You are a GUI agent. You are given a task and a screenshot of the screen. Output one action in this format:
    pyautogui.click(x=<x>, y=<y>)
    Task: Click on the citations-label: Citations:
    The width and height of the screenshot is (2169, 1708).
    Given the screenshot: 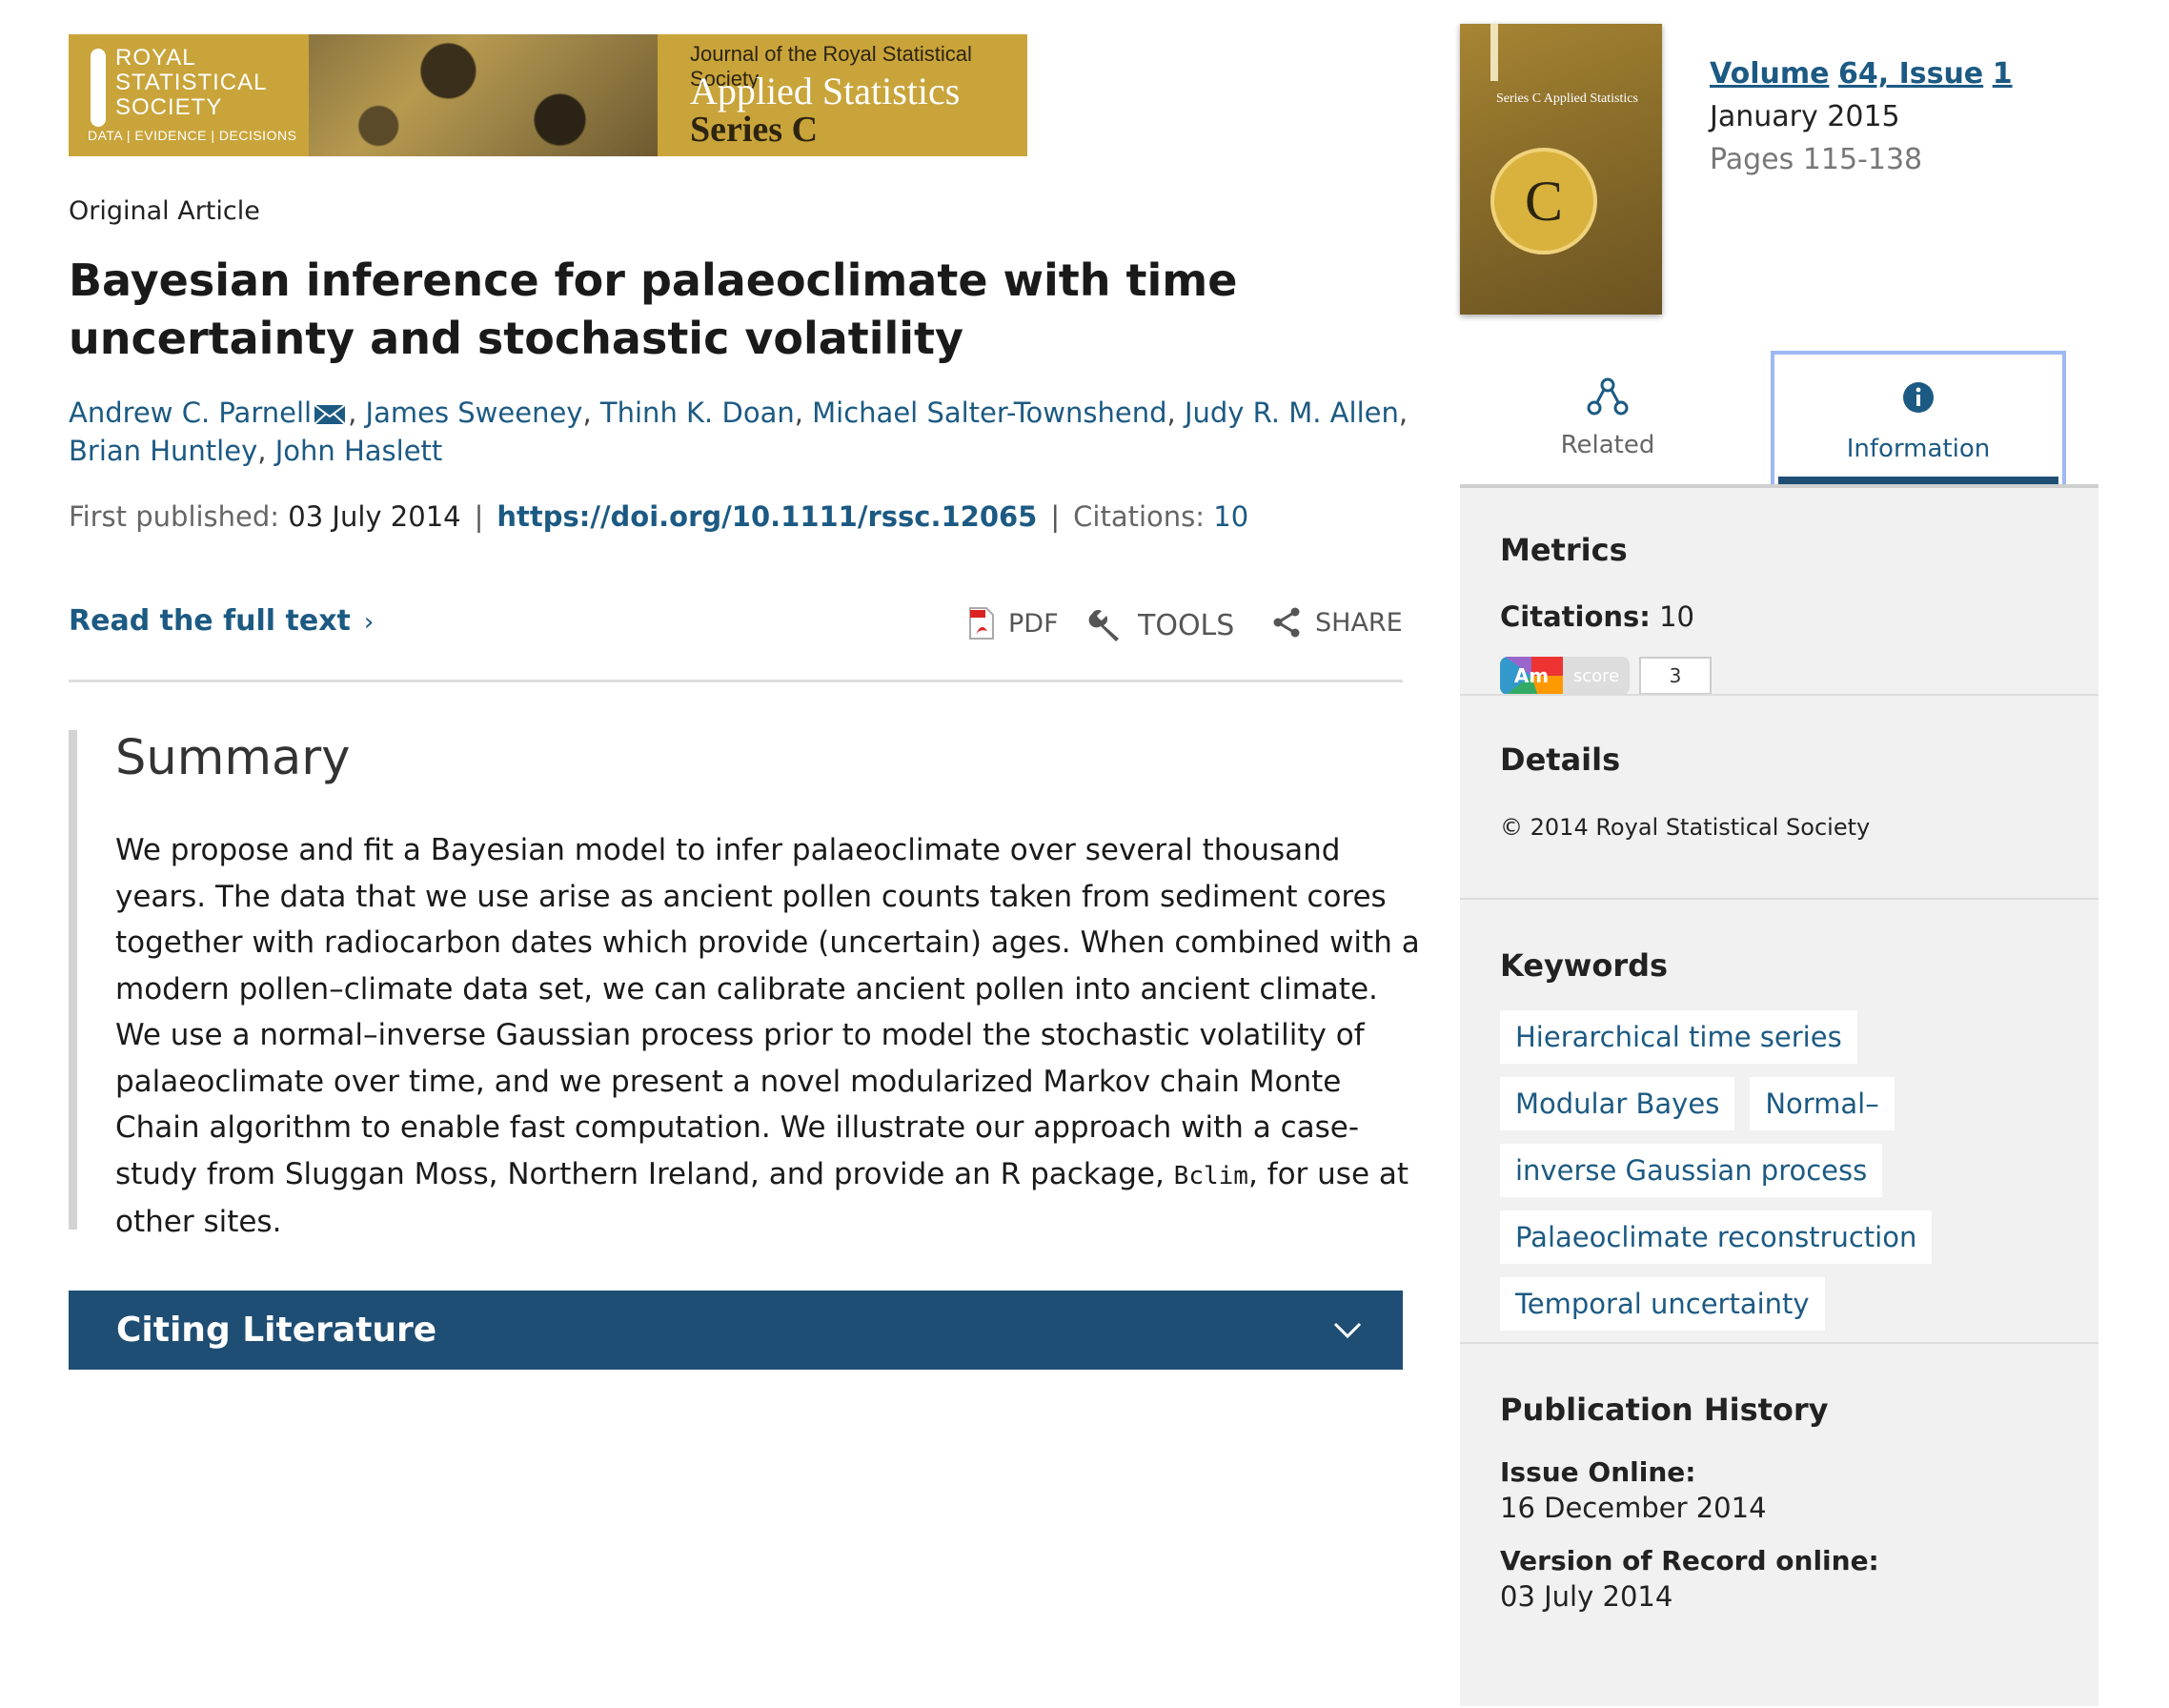 What is the action you would take?
    pyautogui.click(x=1140, y=516)
    